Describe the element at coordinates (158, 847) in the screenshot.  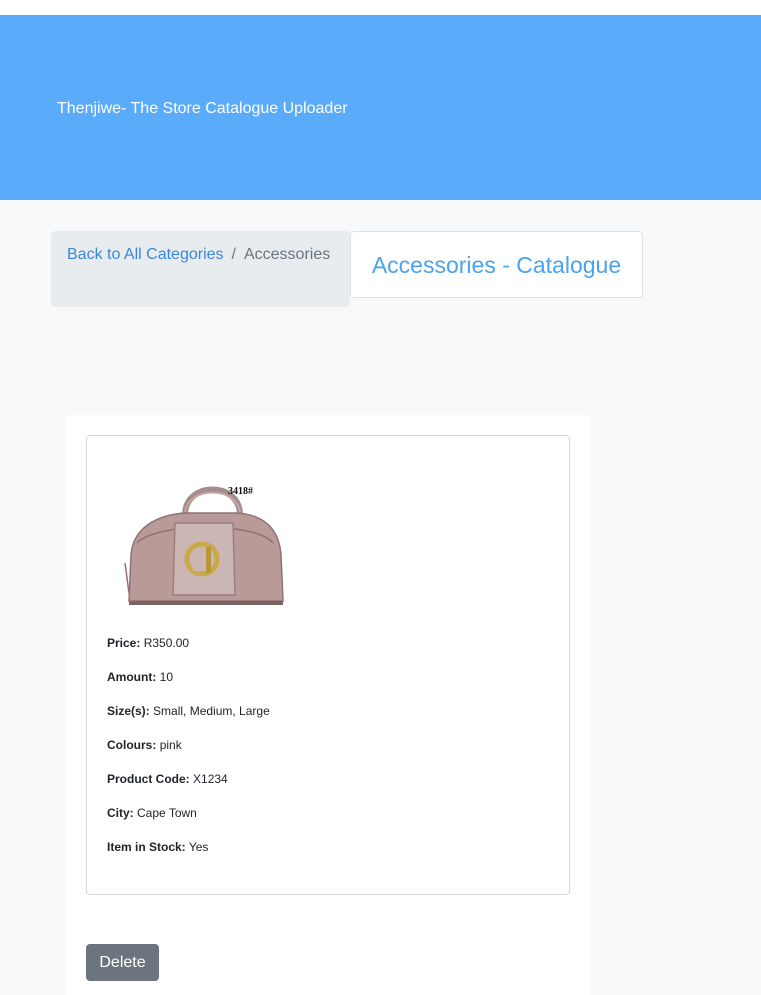
I see `detail-in-stock: Item in Stock: Yes` at that location.